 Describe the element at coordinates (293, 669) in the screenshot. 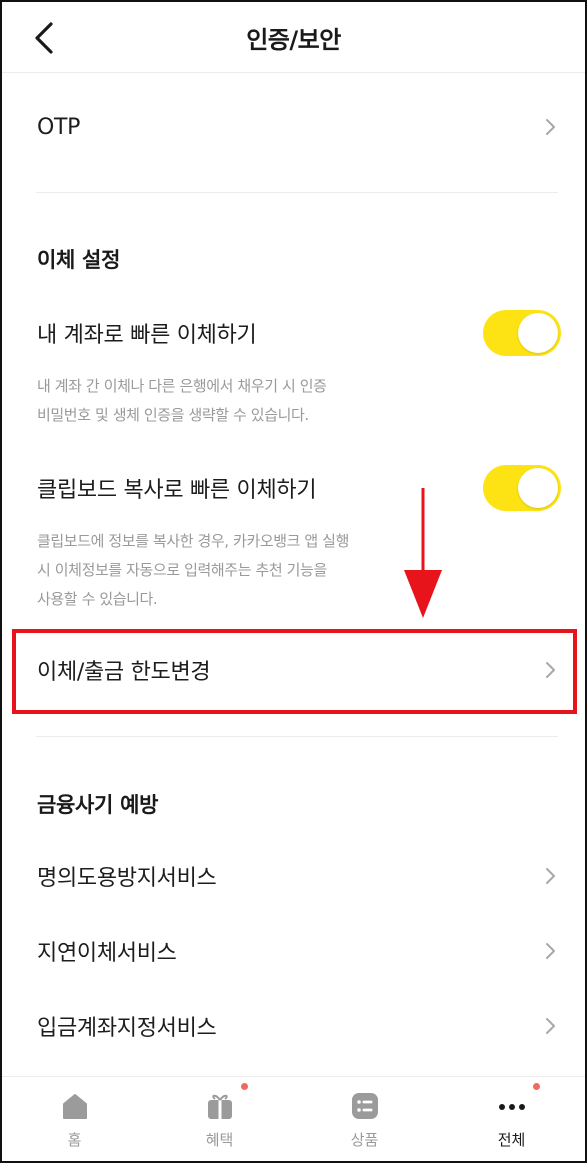

I see `limit-change-row: 이체/출금 한도변경` at that location.